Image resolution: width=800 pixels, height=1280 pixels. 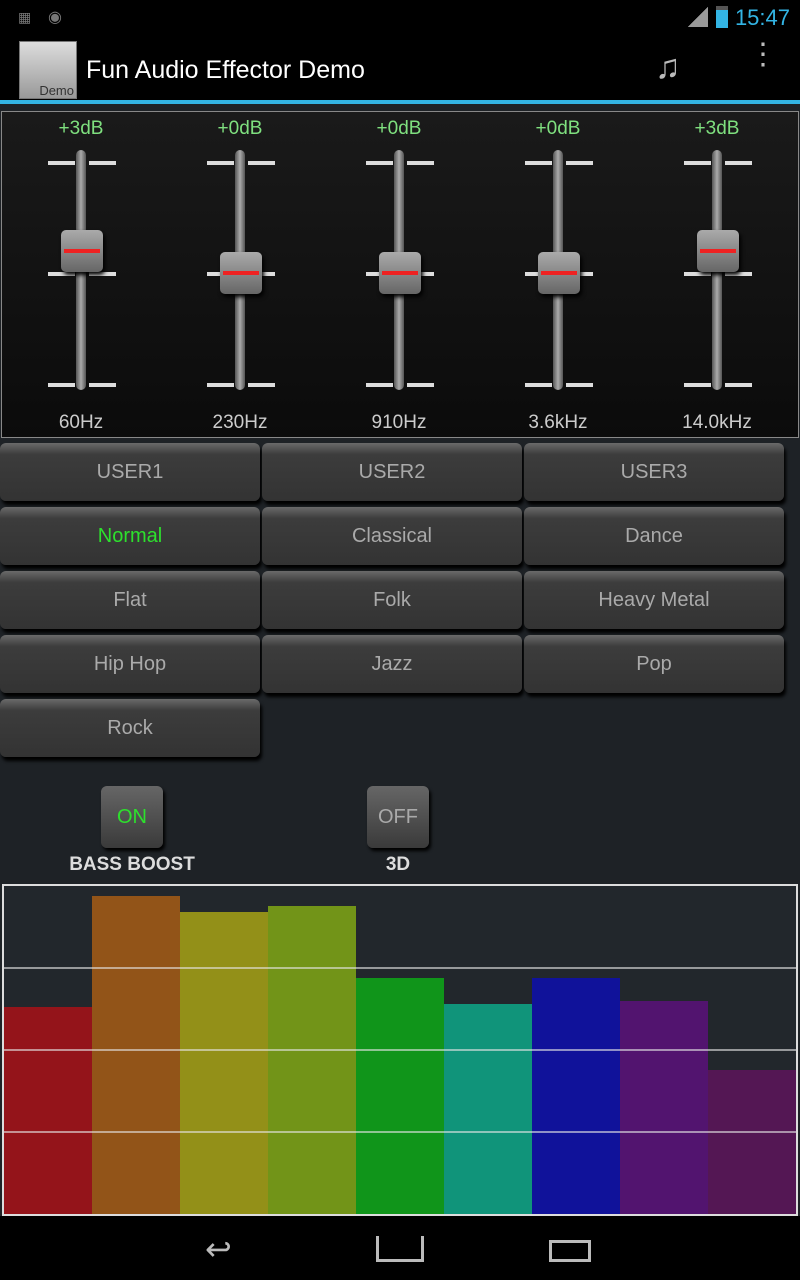 What do you see at coordinates (392, 664) in the screenshot?
I see `preset-button: Jazz` at bounding box center [392, 664].